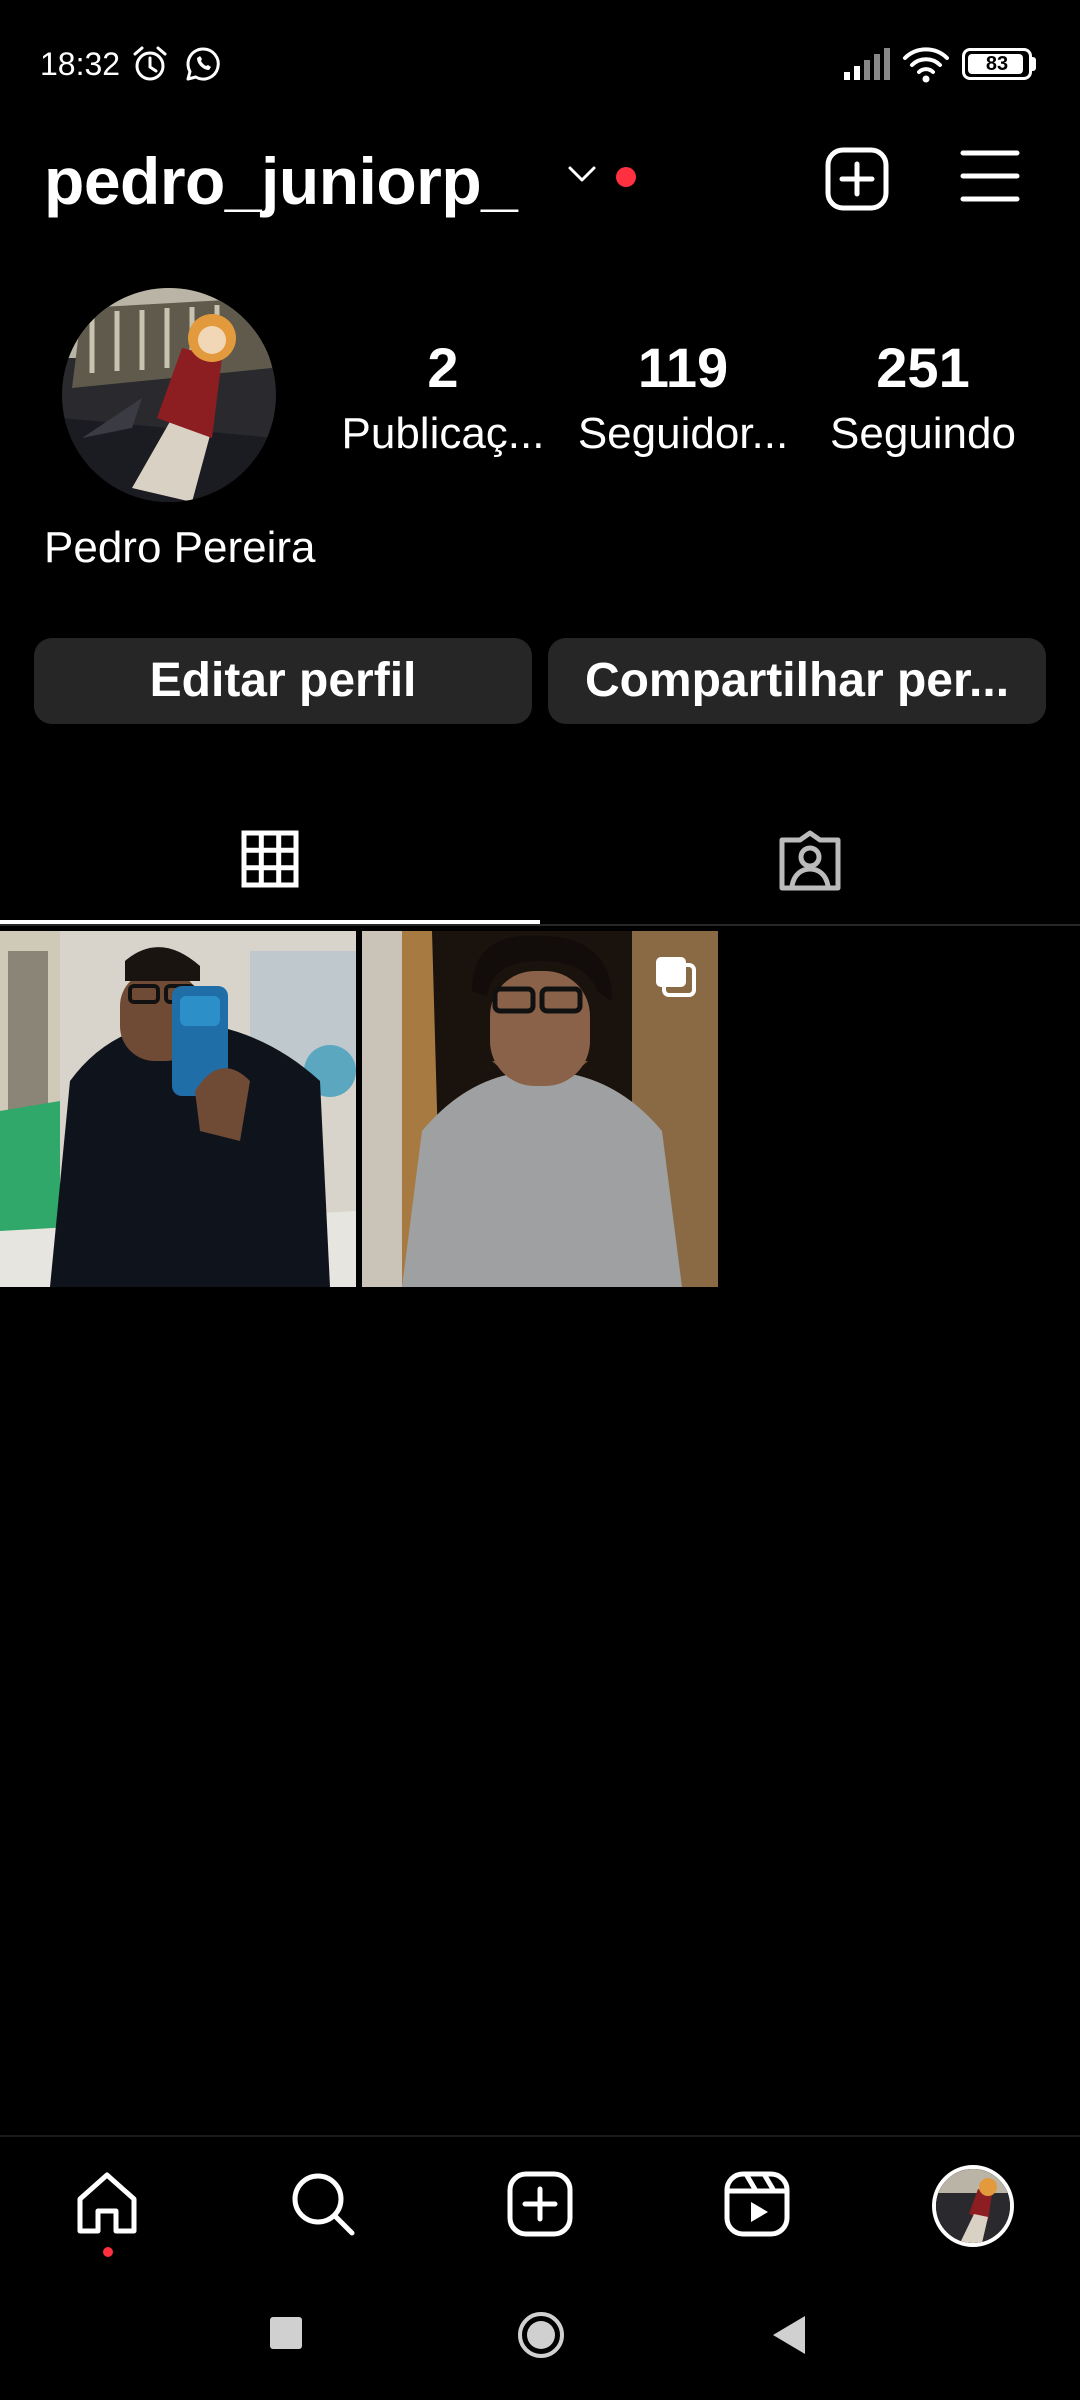 The image size is (1080, 2400). I want to click on reels-icon, so click(757, 2204).